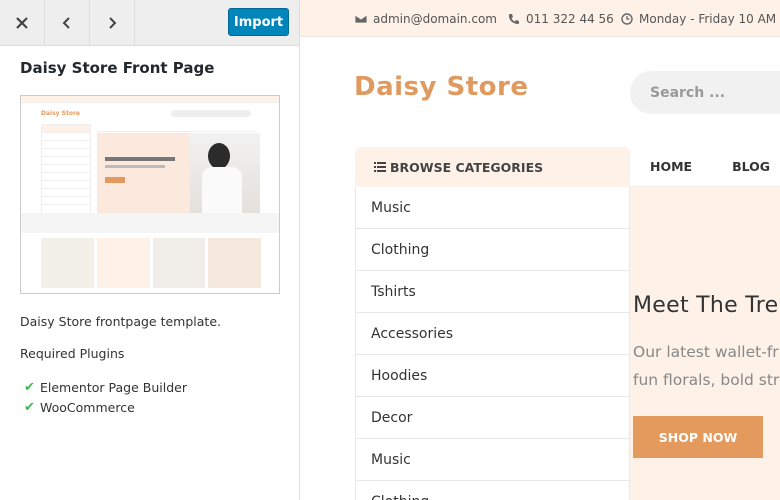 The width and height of the screenshot is (780, 500). What do you see at coordinates (380, 167) in the screenshot?
I see `list-icon` at bounding box center [380, 167].